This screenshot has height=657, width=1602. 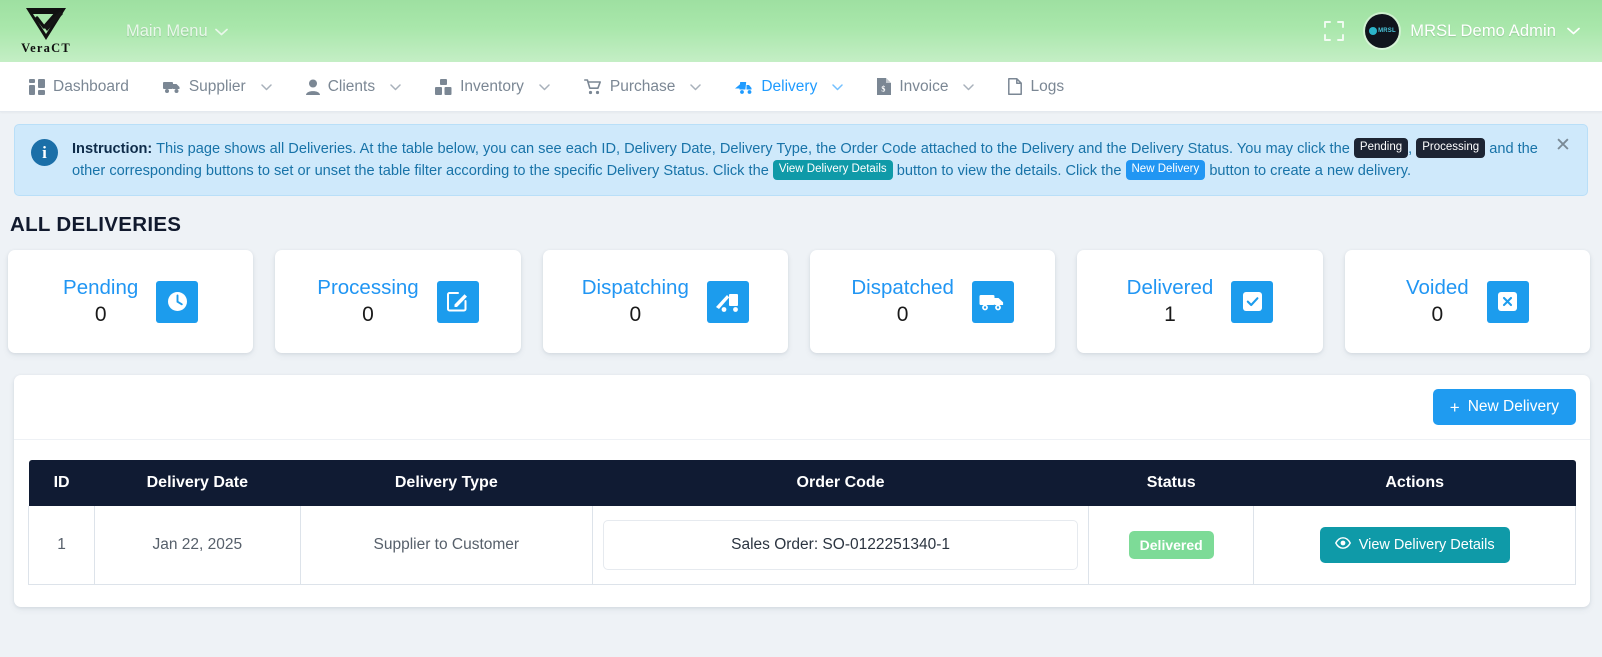 I want to click on chip-new-delivery: New Delivery, so click(x=1165, y=170).